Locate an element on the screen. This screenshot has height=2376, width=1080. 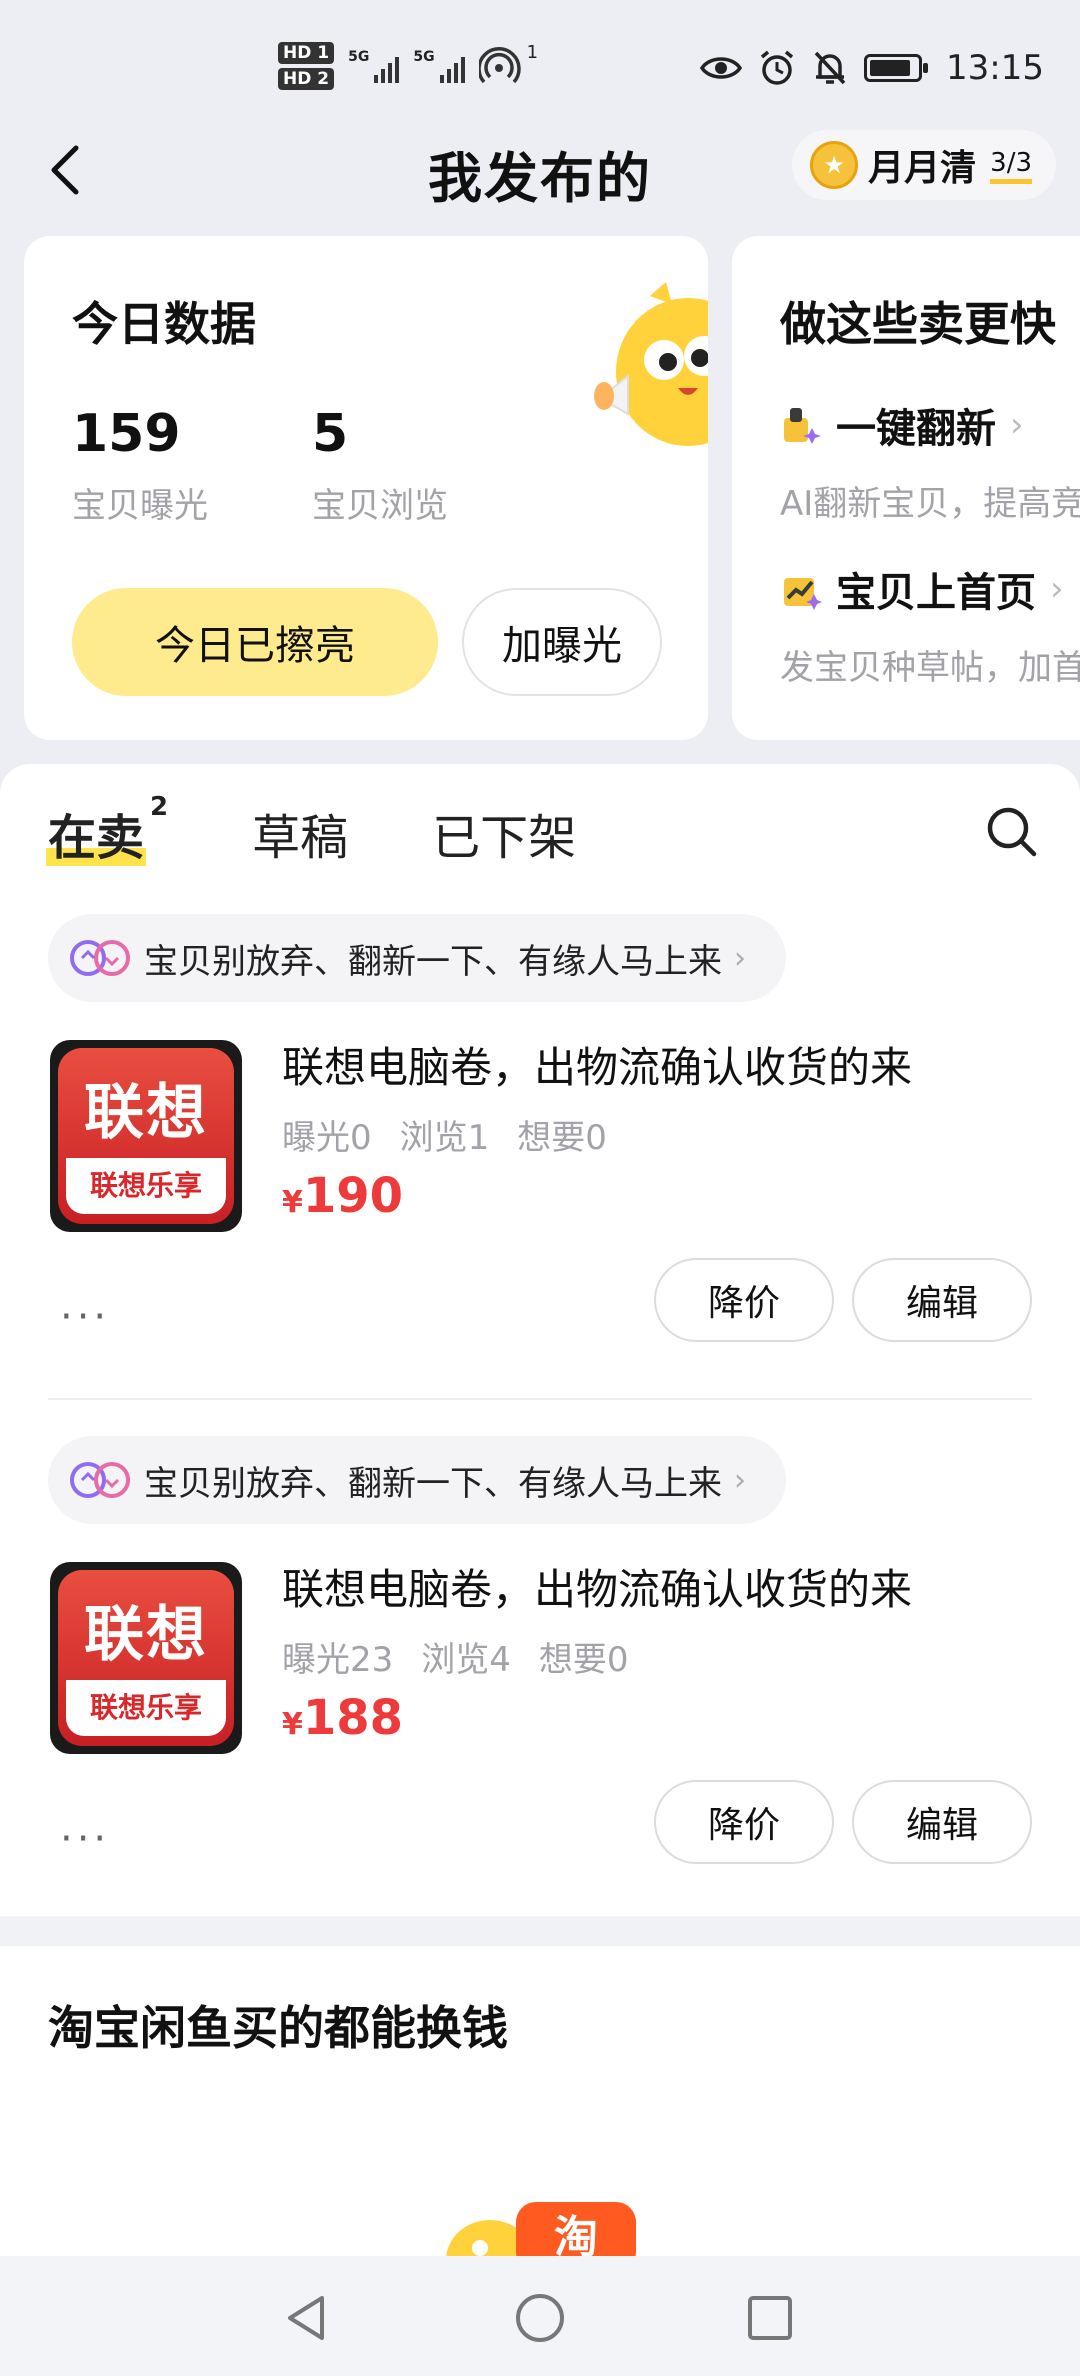
hd1-badge: HD 1 is located at coordinates (306, 53).